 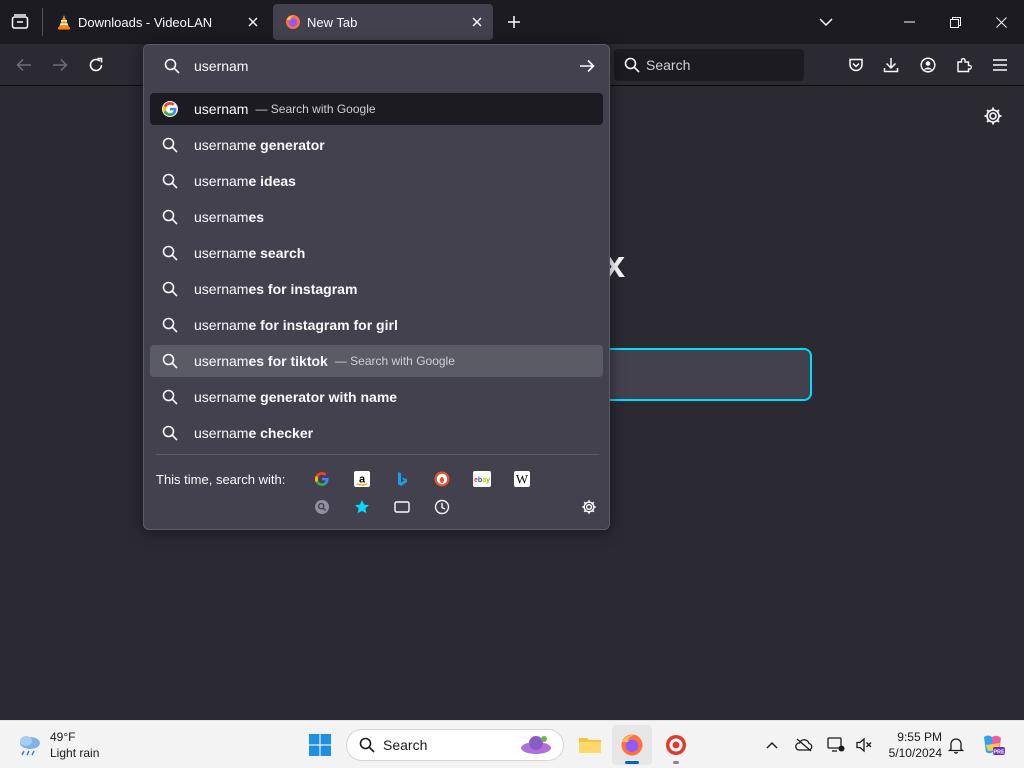 I want to click on toolbar-search-box: Search, so click(x=709, y=65).